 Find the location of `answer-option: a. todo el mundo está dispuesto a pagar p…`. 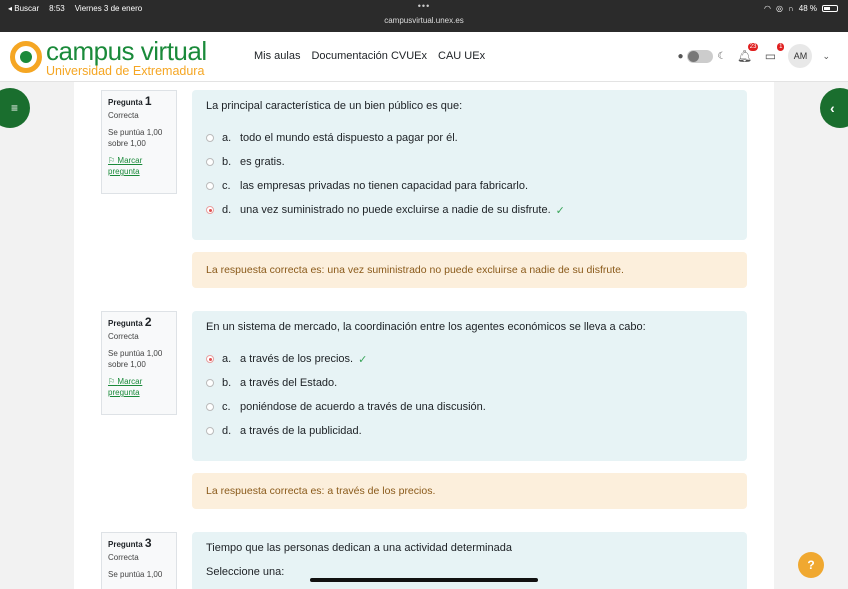

answer-option: a. todo el mundo está dispuesto a pagar p… is located at coordinates (469, 138).